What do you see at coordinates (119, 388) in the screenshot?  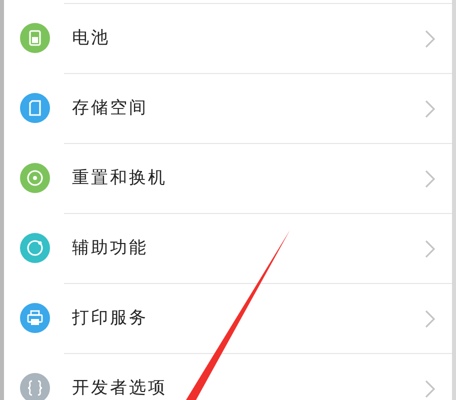 I see `item-label: 开发者选项` at bounding box center [119, 388].